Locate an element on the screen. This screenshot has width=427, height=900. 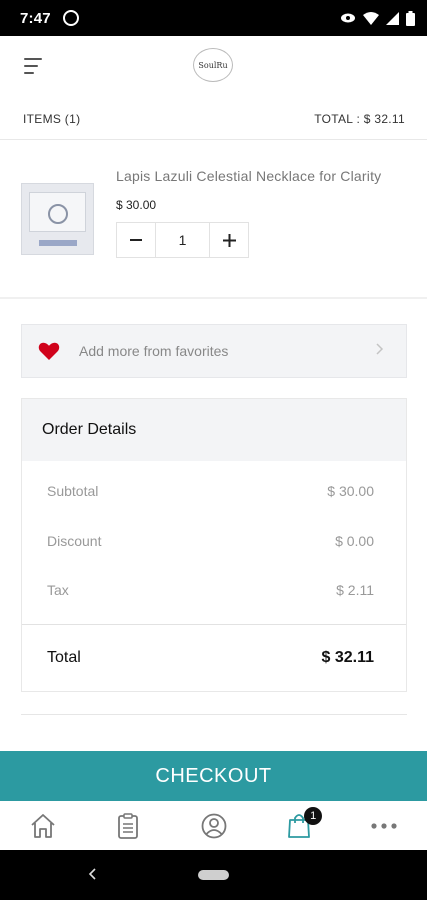
plus-icon is located at coordinates (229, 240).